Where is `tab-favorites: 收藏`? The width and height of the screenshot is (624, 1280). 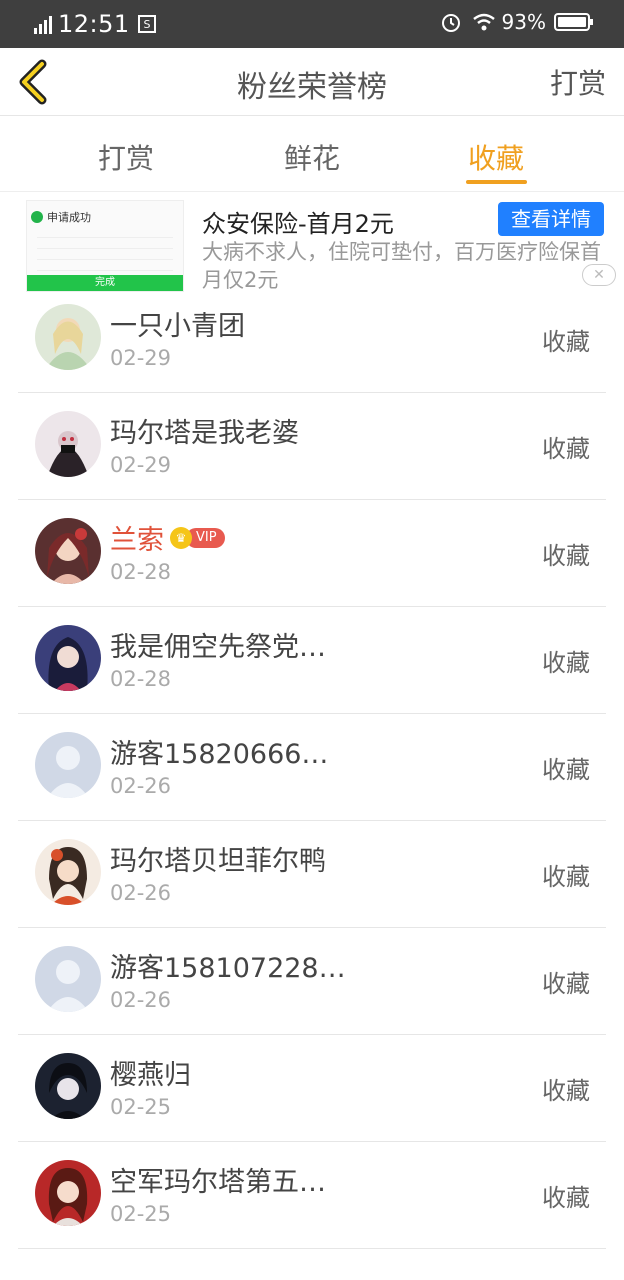 tab-favorites: 收藏 is located at coordinates (496, 157).